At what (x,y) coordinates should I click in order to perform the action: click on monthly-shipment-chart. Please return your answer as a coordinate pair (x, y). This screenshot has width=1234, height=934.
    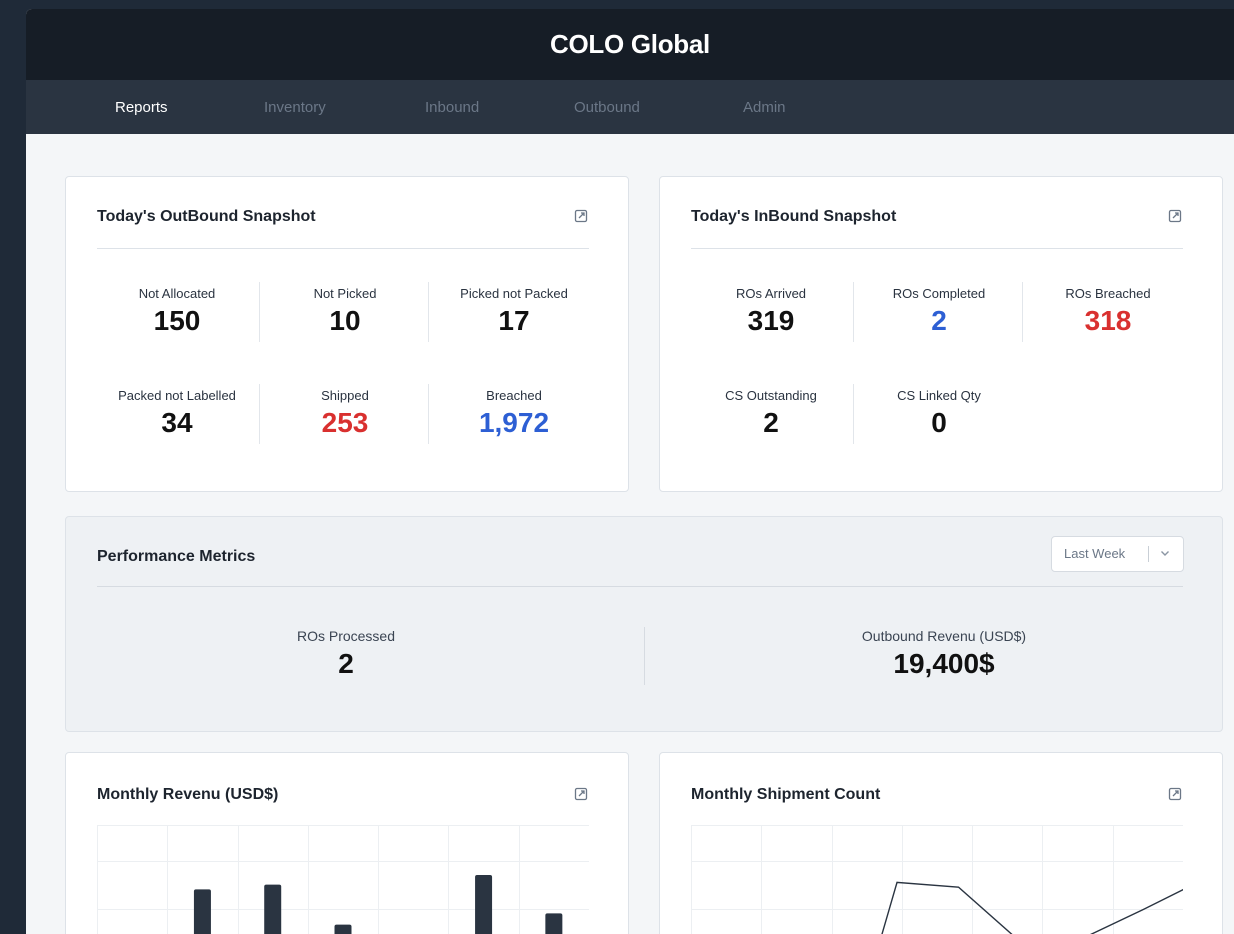
    Looking at the image, I should click on (937, 879).